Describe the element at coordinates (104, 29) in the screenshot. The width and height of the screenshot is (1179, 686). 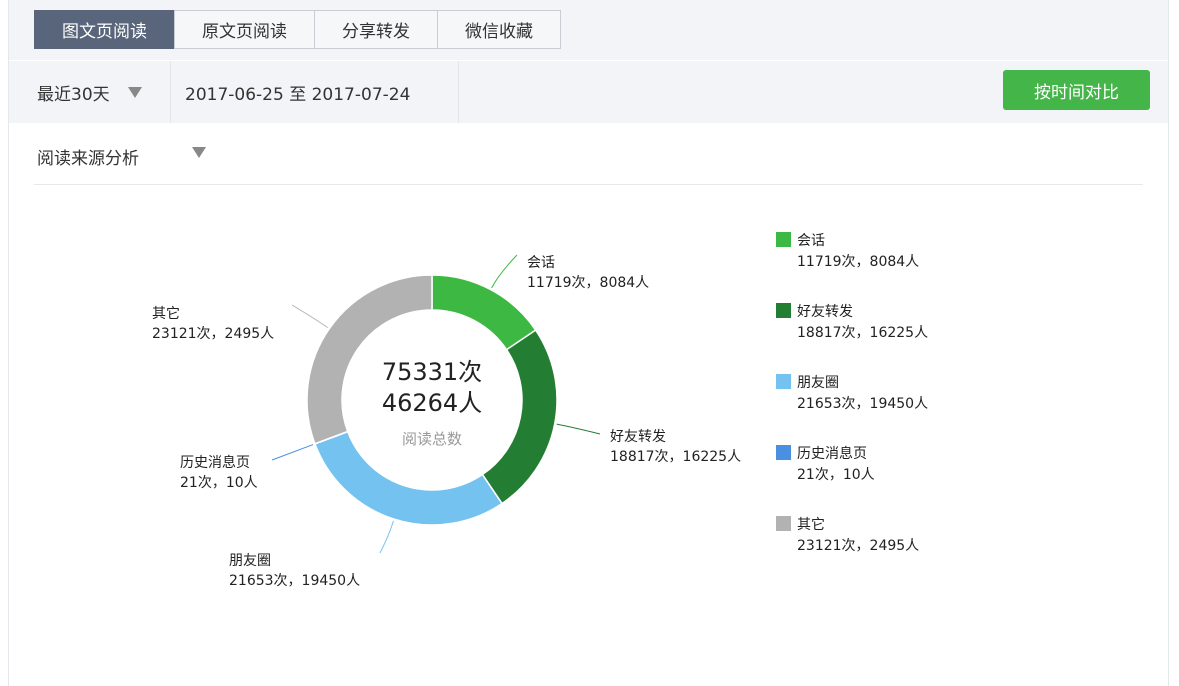
I see `tab-article-reads: 图文页阅读` at that location.